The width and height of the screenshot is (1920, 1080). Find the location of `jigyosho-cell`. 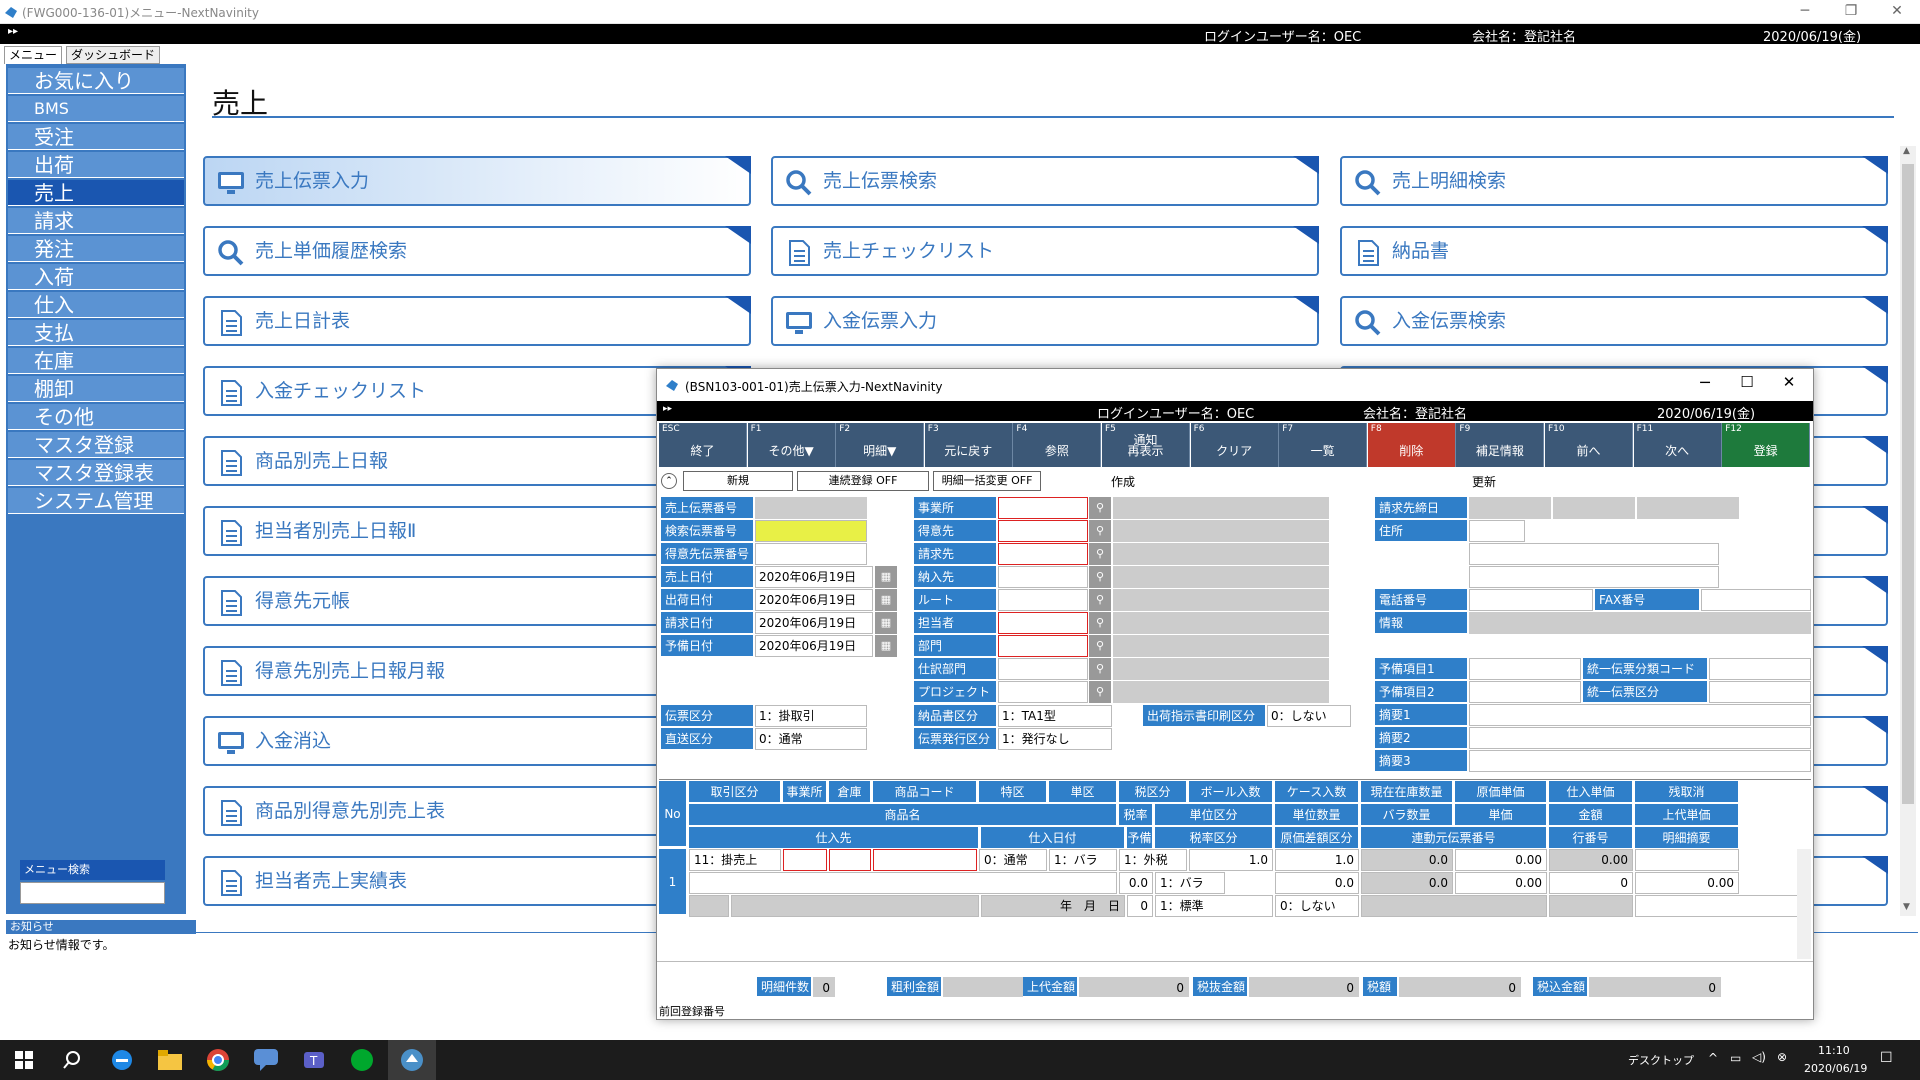

jigyosho-cell is located at coordinates (805, 860).